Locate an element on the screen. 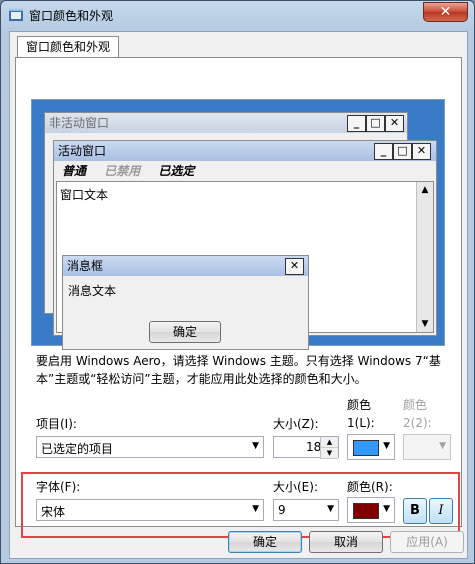  item-size-value: 18 is located at coordinates (314, 447).